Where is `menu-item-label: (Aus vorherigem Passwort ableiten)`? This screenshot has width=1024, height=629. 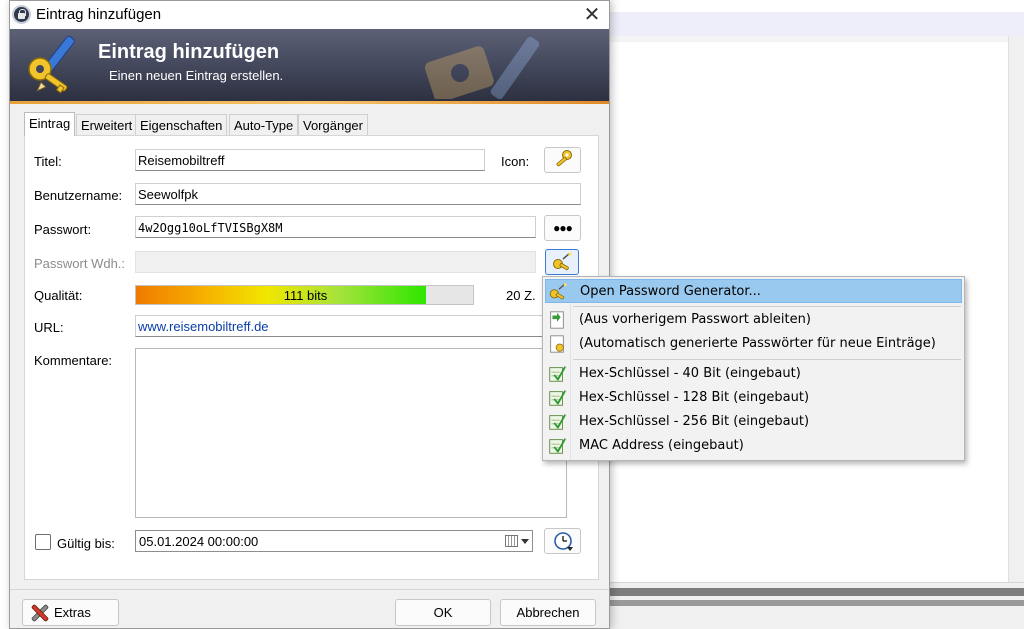
menu-item-label: (Aus vorherigem Passwort ableiten) is located at coordinates (695, 319).